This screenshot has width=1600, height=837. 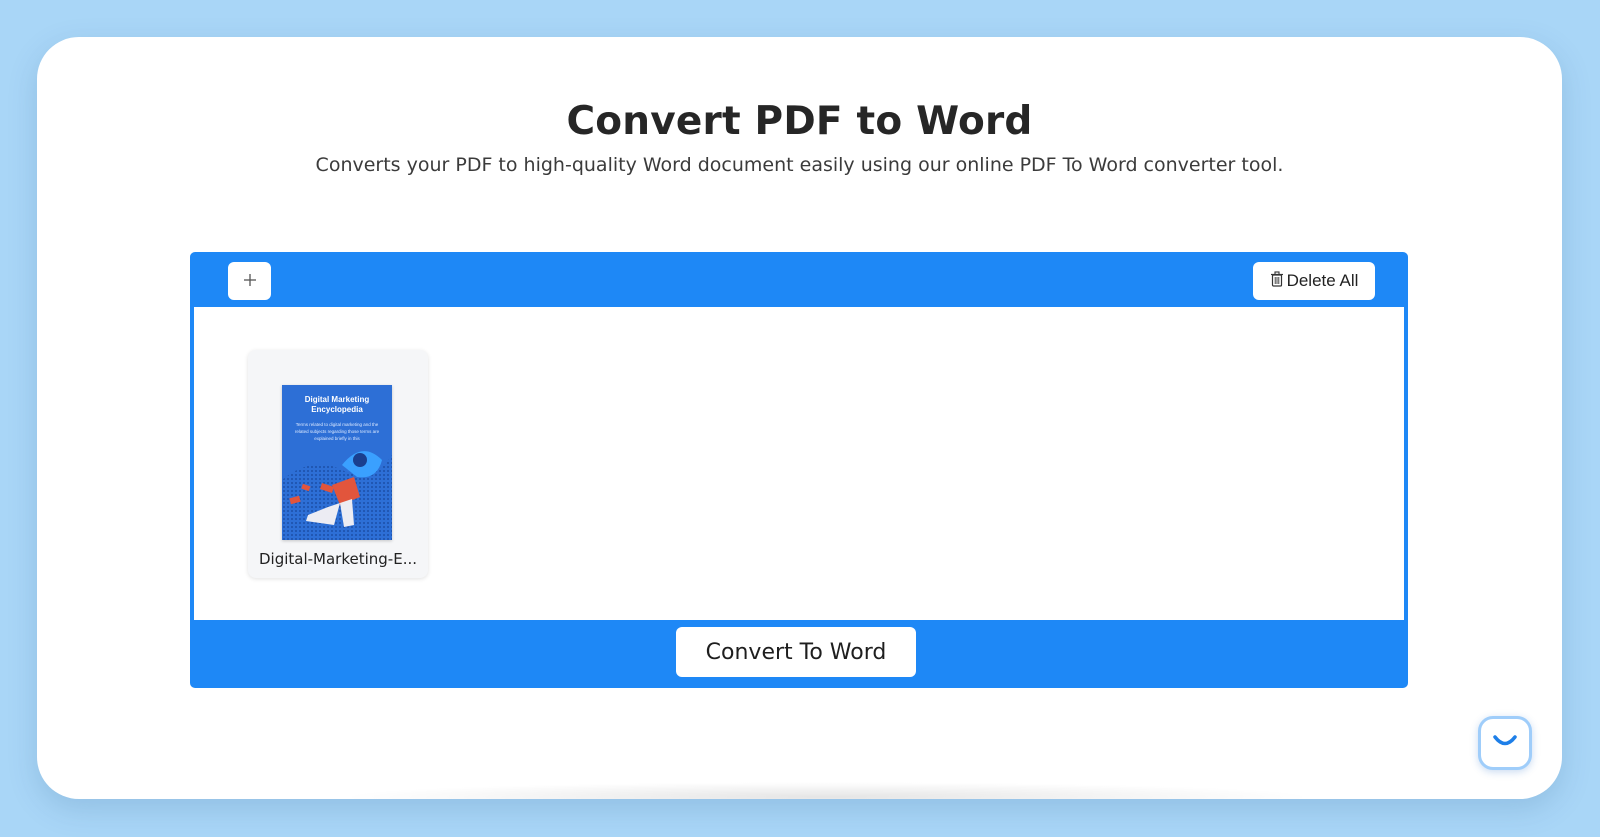 What do you see at coordinates (827, 790) in the screenshot?
I see `decorative-shadow` at bounding box center [827, 790].